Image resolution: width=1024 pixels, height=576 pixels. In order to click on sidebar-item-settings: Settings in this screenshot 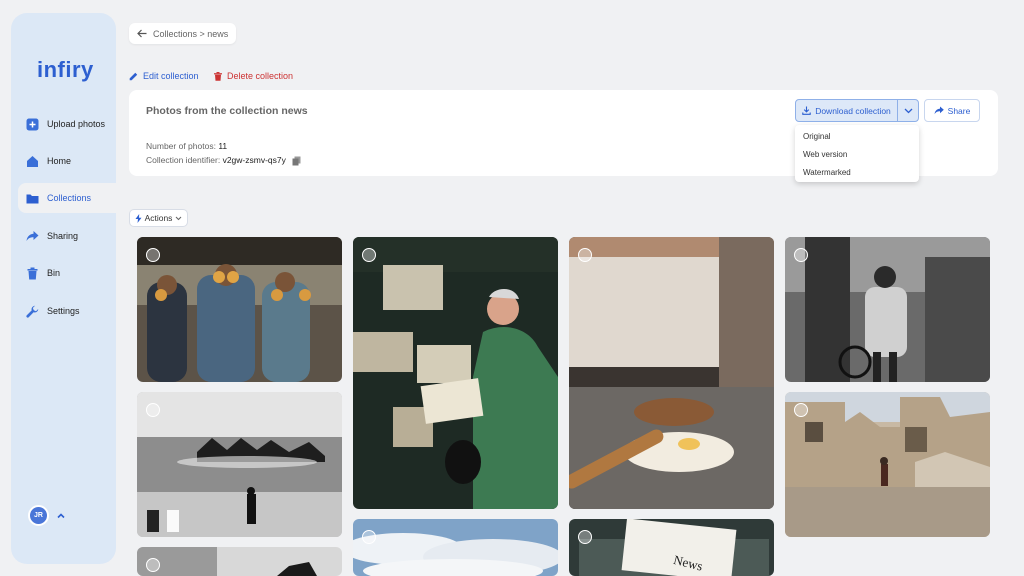, I will do `click(63, 311)`.